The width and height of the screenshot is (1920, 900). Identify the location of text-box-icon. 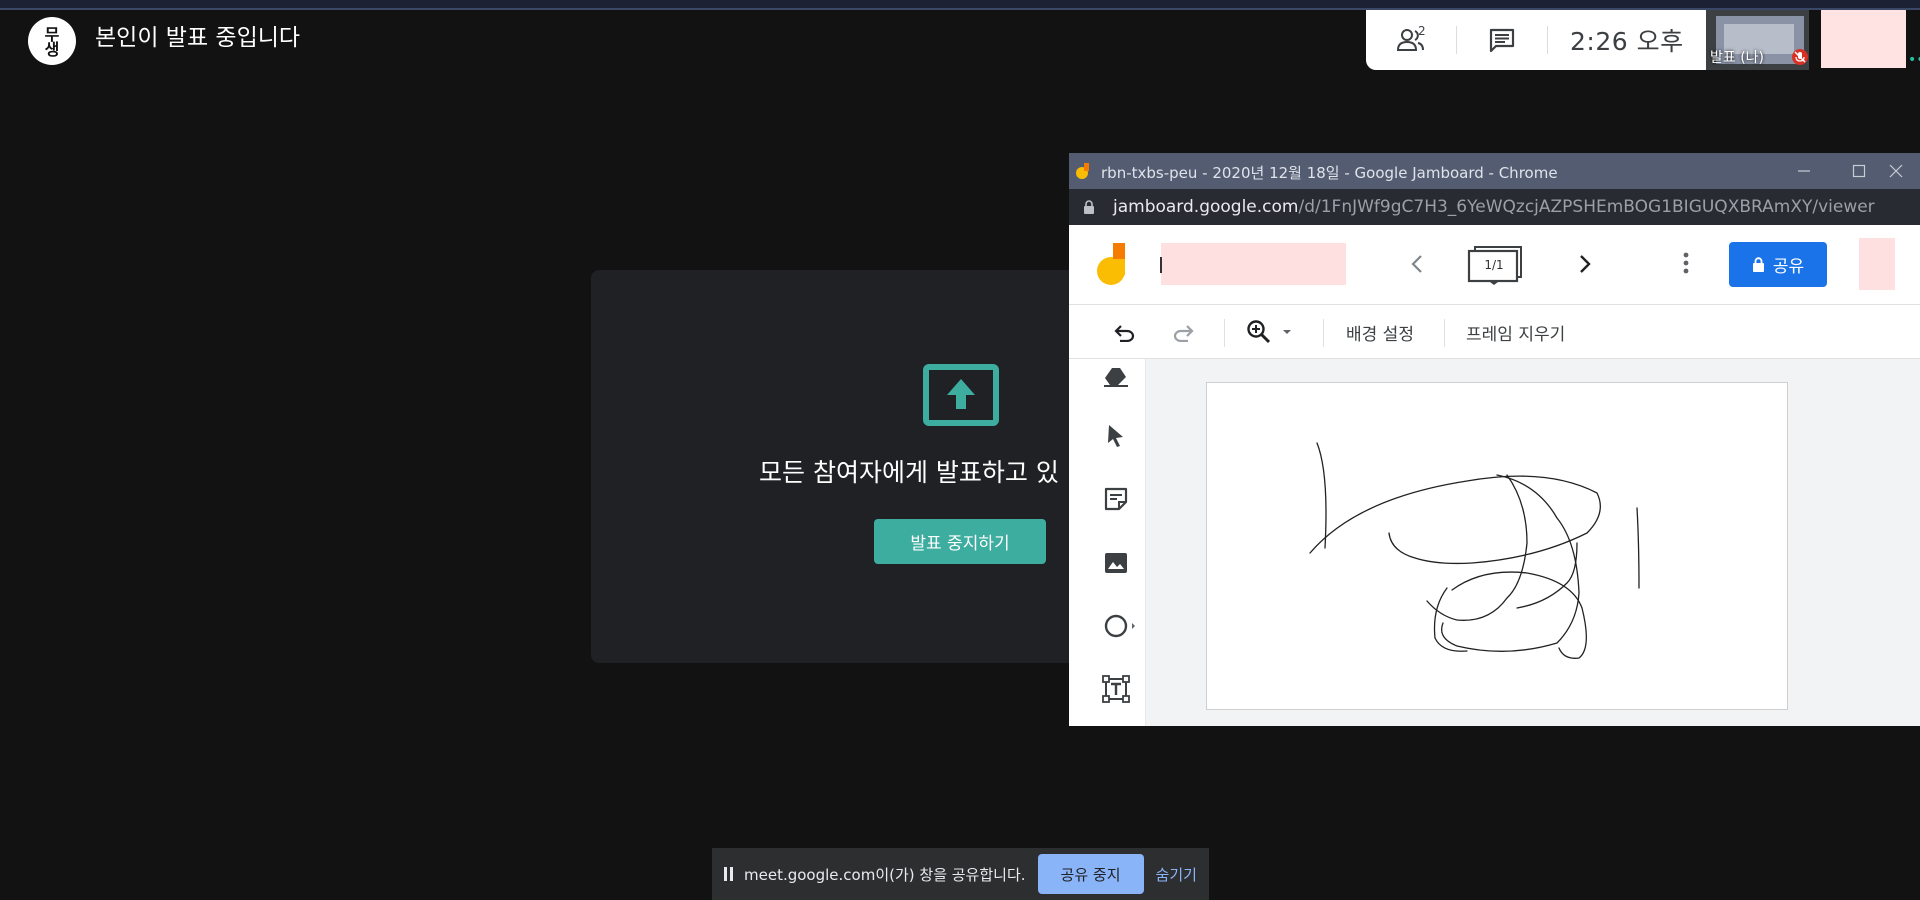
(1116, 689).